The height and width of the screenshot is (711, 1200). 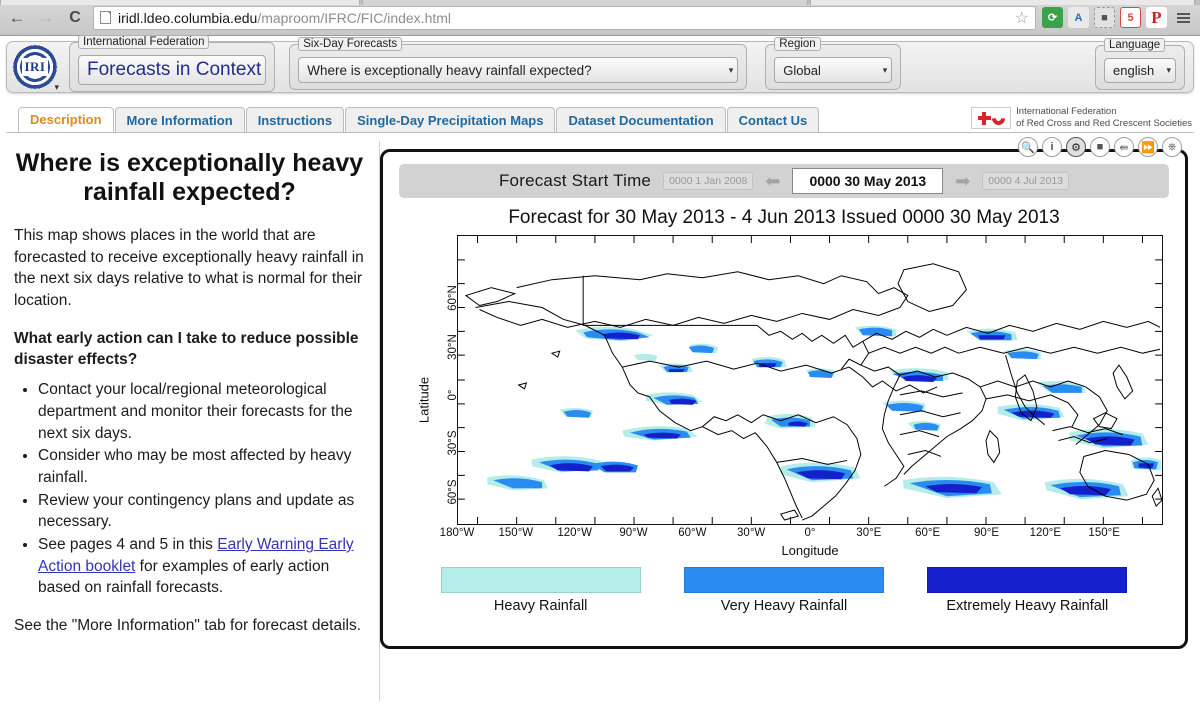 I want to click on iri-logo-text: IRI, so click(x=35, y=67).